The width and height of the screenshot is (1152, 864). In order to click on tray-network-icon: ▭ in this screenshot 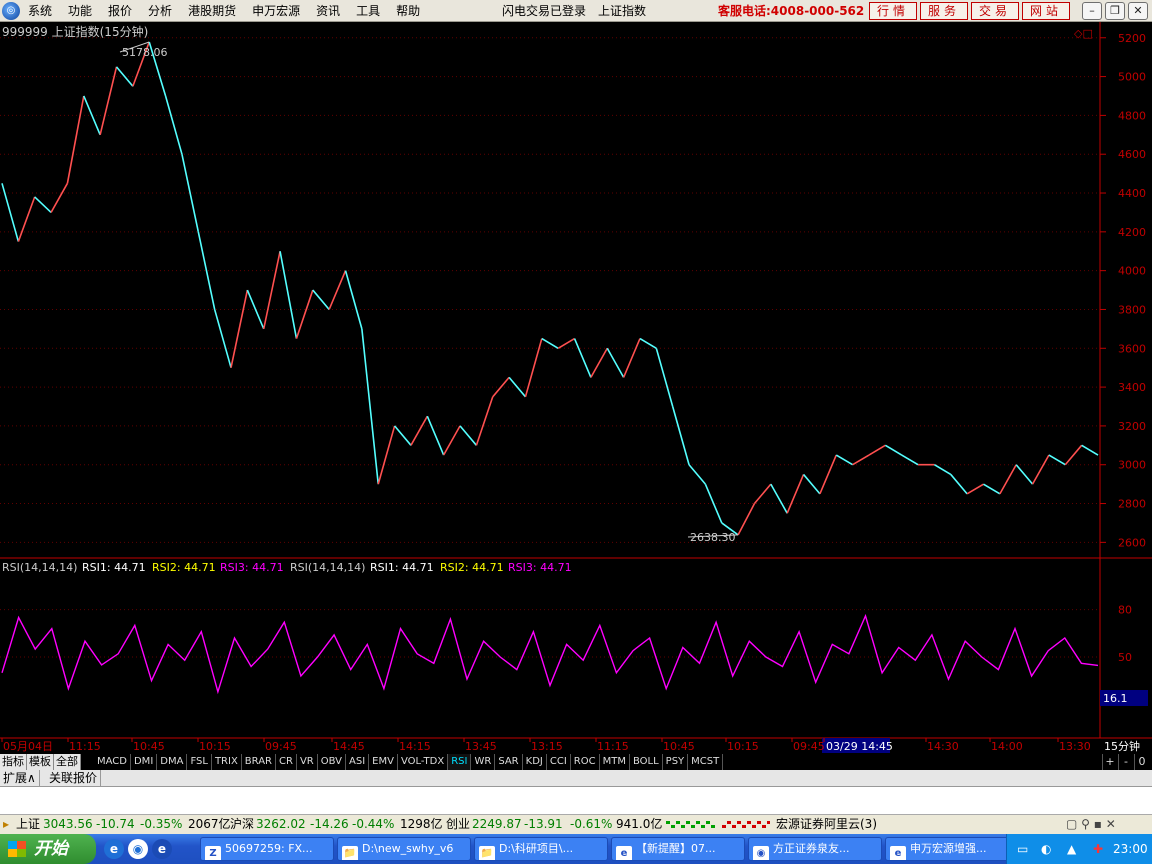, I will do `click(1022, 849)`.